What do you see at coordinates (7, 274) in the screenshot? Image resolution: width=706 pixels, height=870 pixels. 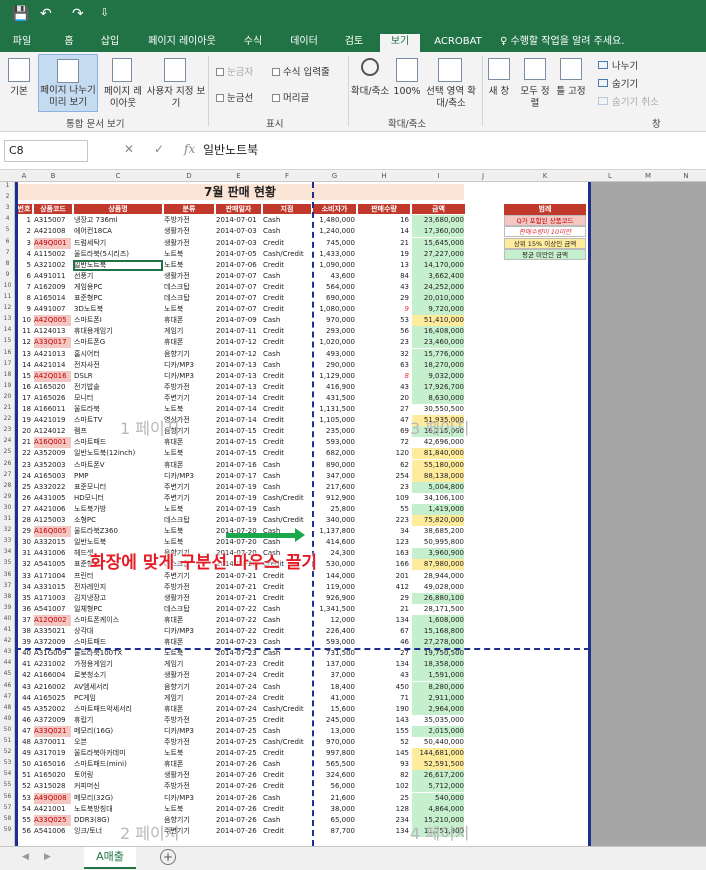 I see `row-header: 9` at bounding box center [7, 274].